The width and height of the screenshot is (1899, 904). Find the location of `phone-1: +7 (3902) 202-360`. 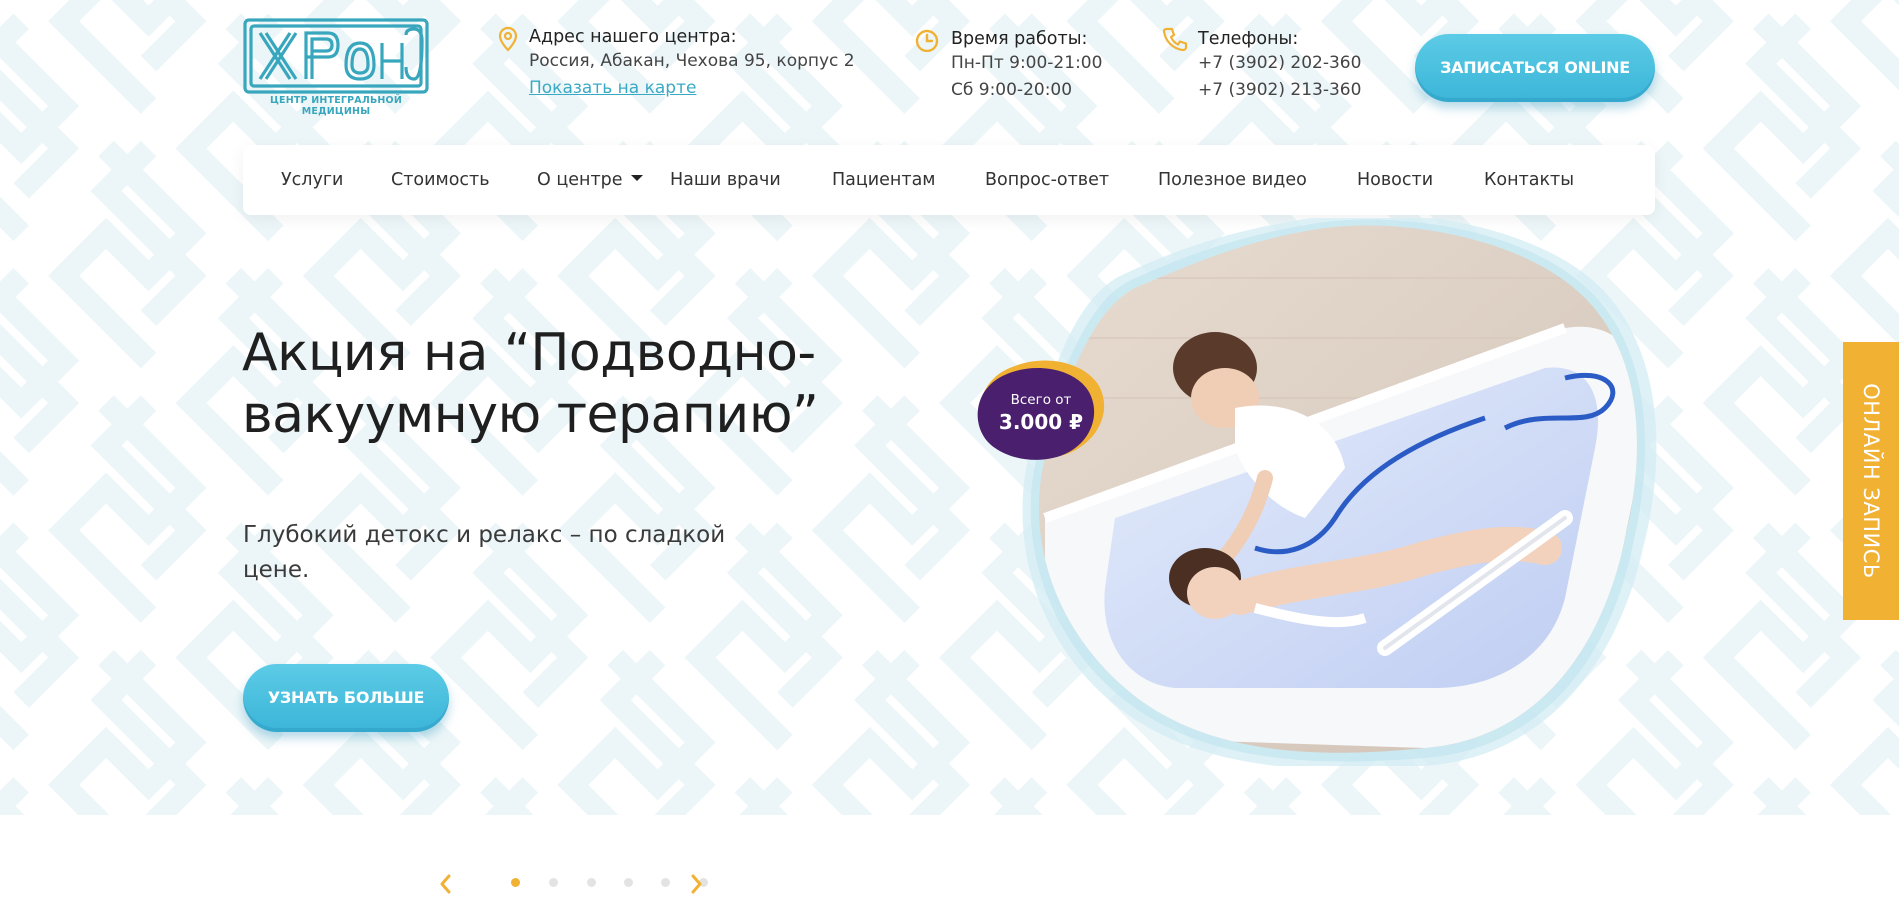

phone-1: +7 (3902) 202-360 is located at coordinates (1279, 63).